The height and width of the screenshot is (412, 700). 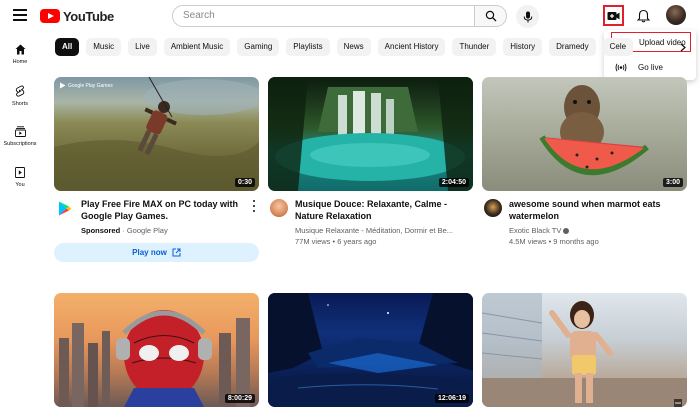 What do you see at coordinates (104, 47) in the screenshot?
I see `chip-music: Music` at bounding box center [104, 47].